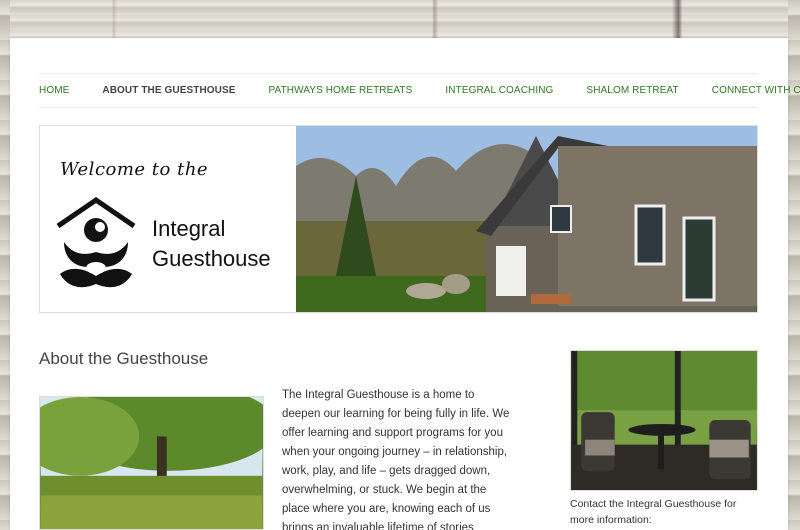 This screenshot has height=530, width=800. I want to click on banner-logo-panel: Welcome to the Integral Guesthouse, so click(168, 219).